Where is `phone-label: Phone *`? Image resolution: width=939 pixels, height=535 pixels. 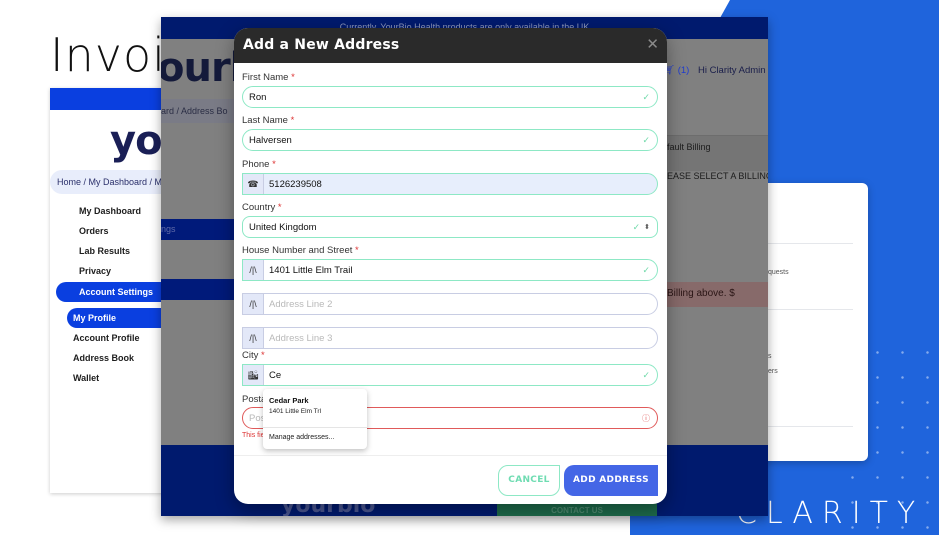
phone-label: Phone * is located at coordinates (259, 164).